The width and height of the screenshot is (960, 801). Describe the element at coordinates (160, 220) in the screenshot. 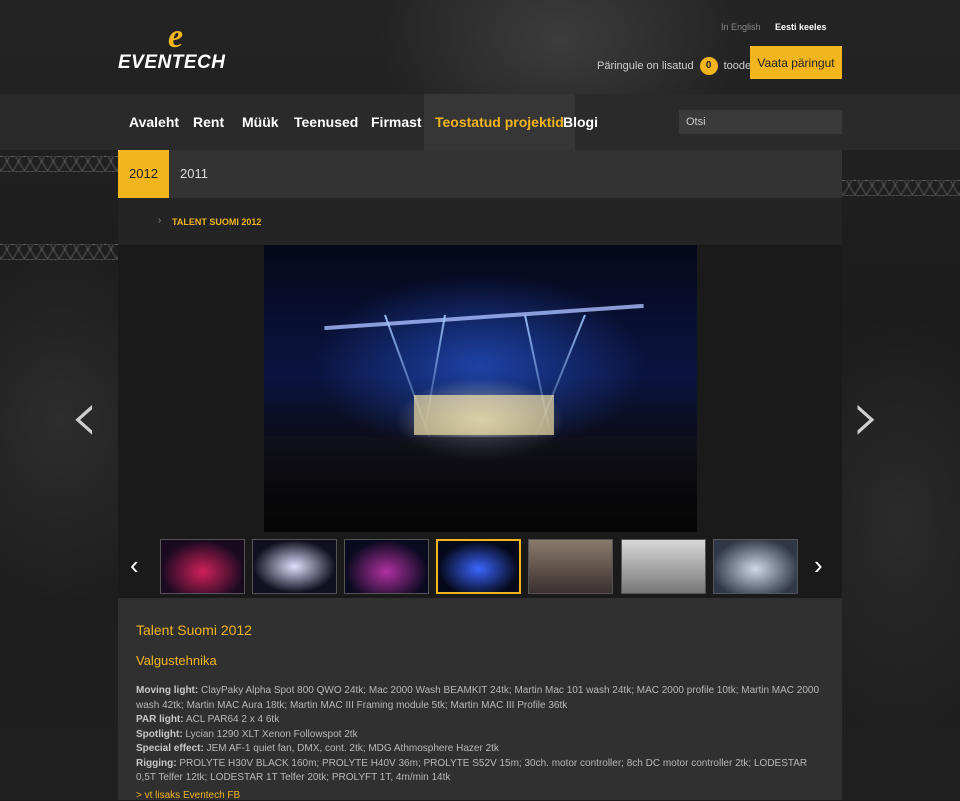

I see `chevron-right-icon: ›` at that location.